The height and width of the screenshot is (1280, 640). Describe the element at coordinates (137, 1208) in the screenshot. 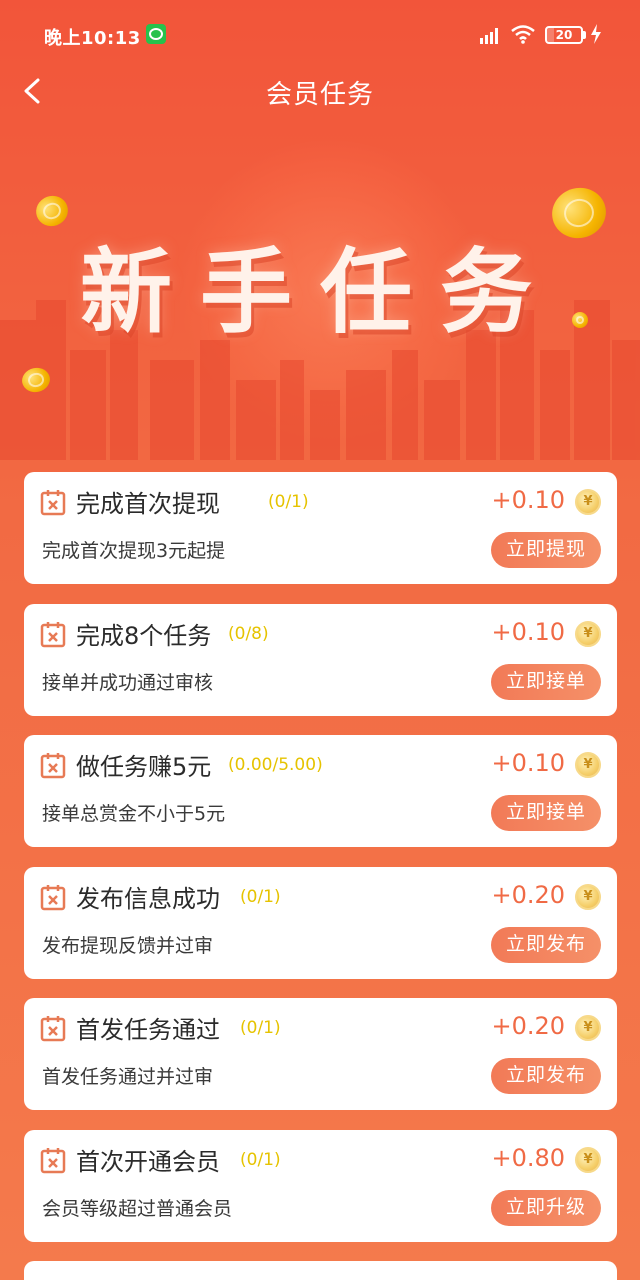

I see `task-description: 会员等级超过普通会员` at that location.